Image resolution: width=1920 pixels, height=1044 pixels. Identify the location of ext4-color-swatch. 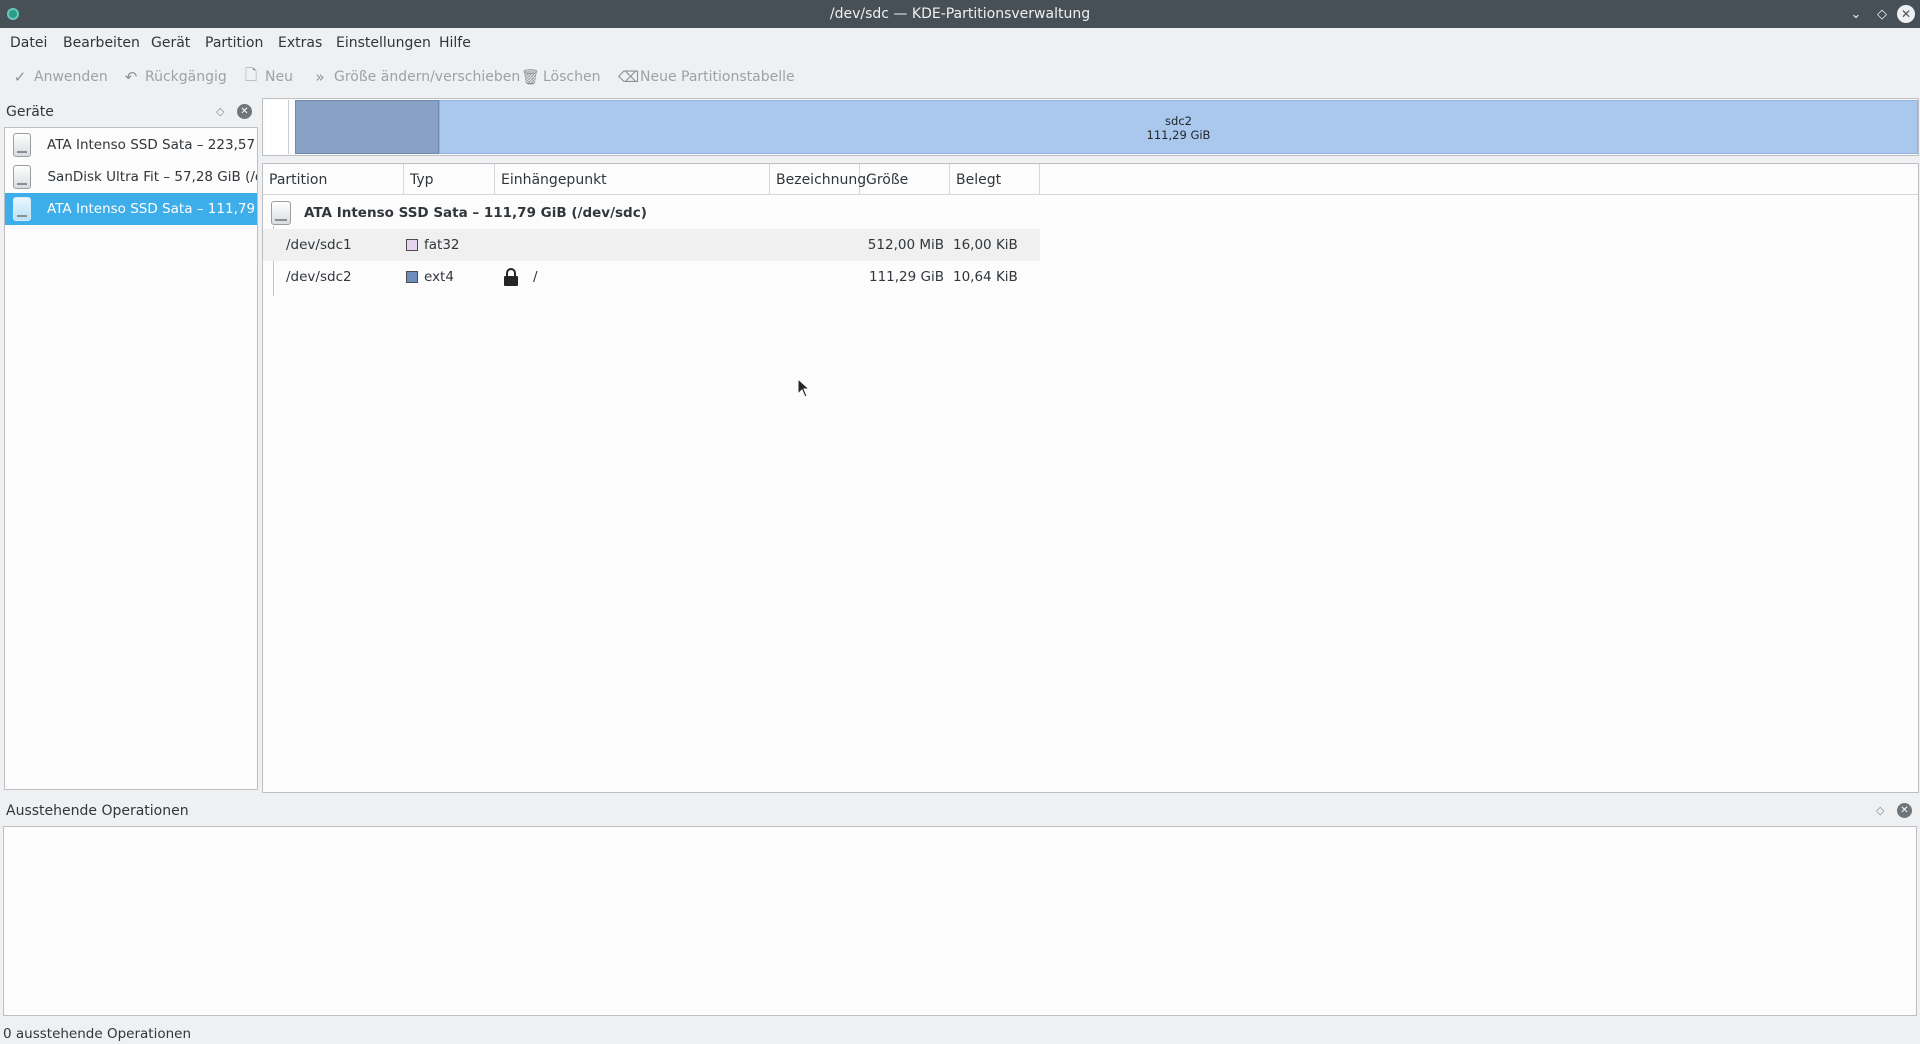
(412, 277).